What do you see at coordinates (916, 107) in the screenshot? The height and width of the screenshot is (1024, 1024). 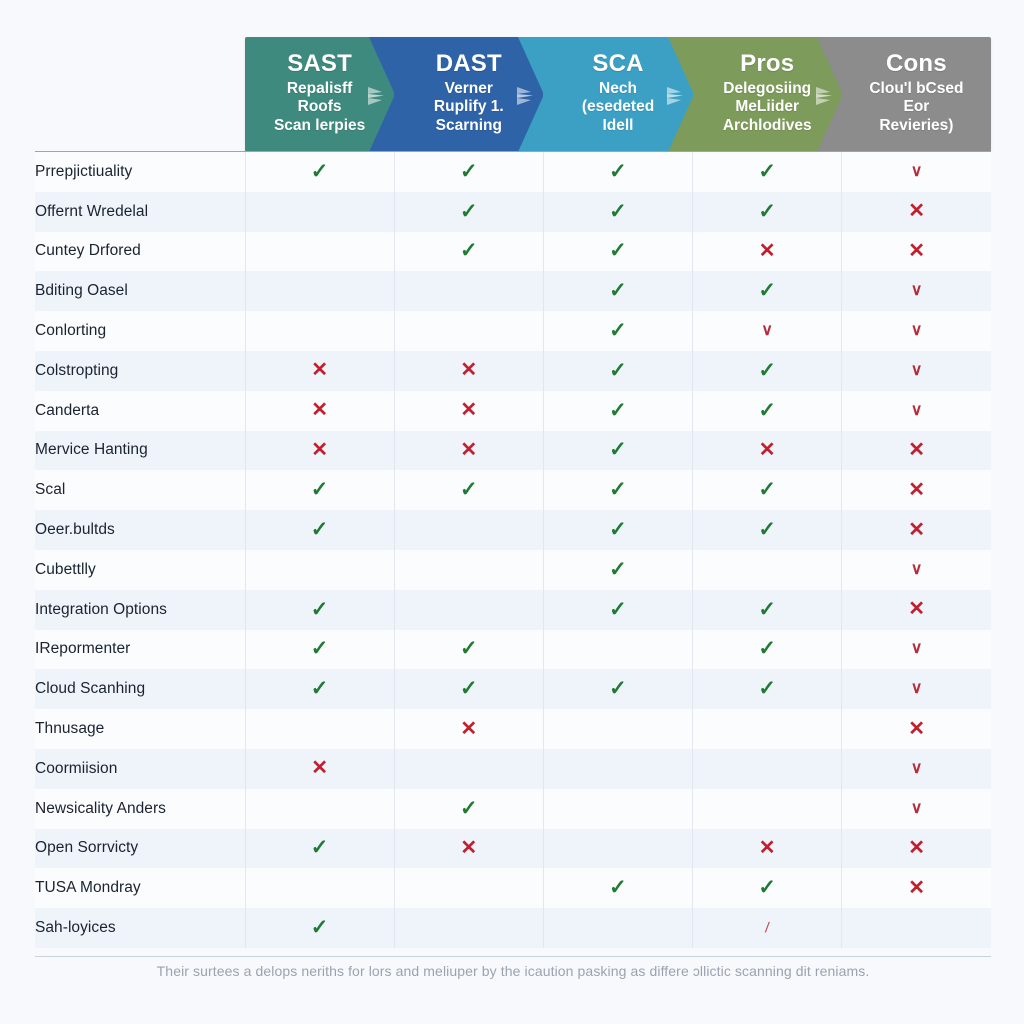 I see `header-subtitle: Clou'l bCsed Eor Revieries)` at bounding box center [916, 107].